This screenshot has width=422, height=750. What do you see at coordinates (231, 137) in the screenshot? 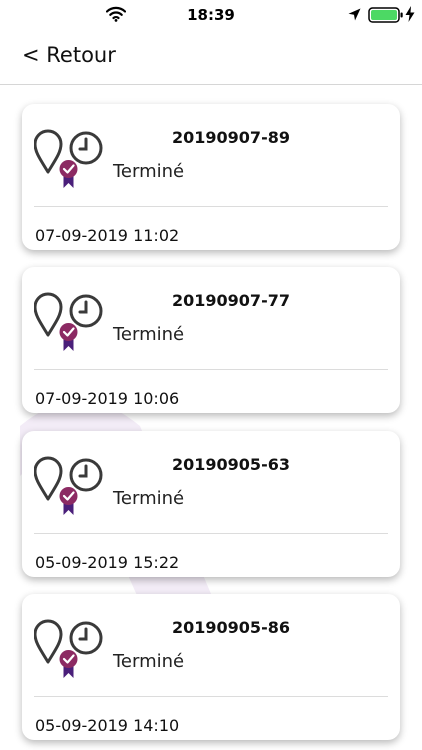
I see `order-number: 20190907-89` at bounding box center [231, 137].